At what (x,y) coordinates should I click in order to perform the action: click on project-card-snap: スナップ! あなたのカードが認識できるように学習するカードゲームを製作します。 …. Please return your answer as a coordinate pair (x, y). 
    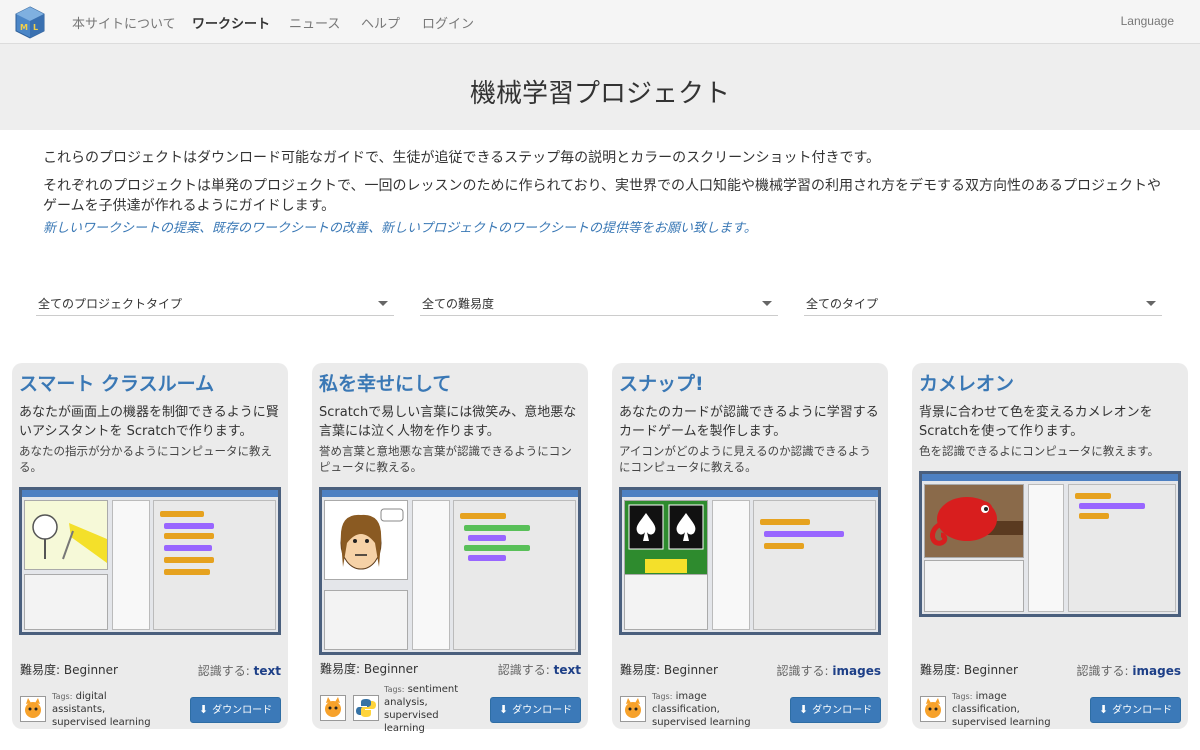
    Looking at the image, I should click on (750, 546).